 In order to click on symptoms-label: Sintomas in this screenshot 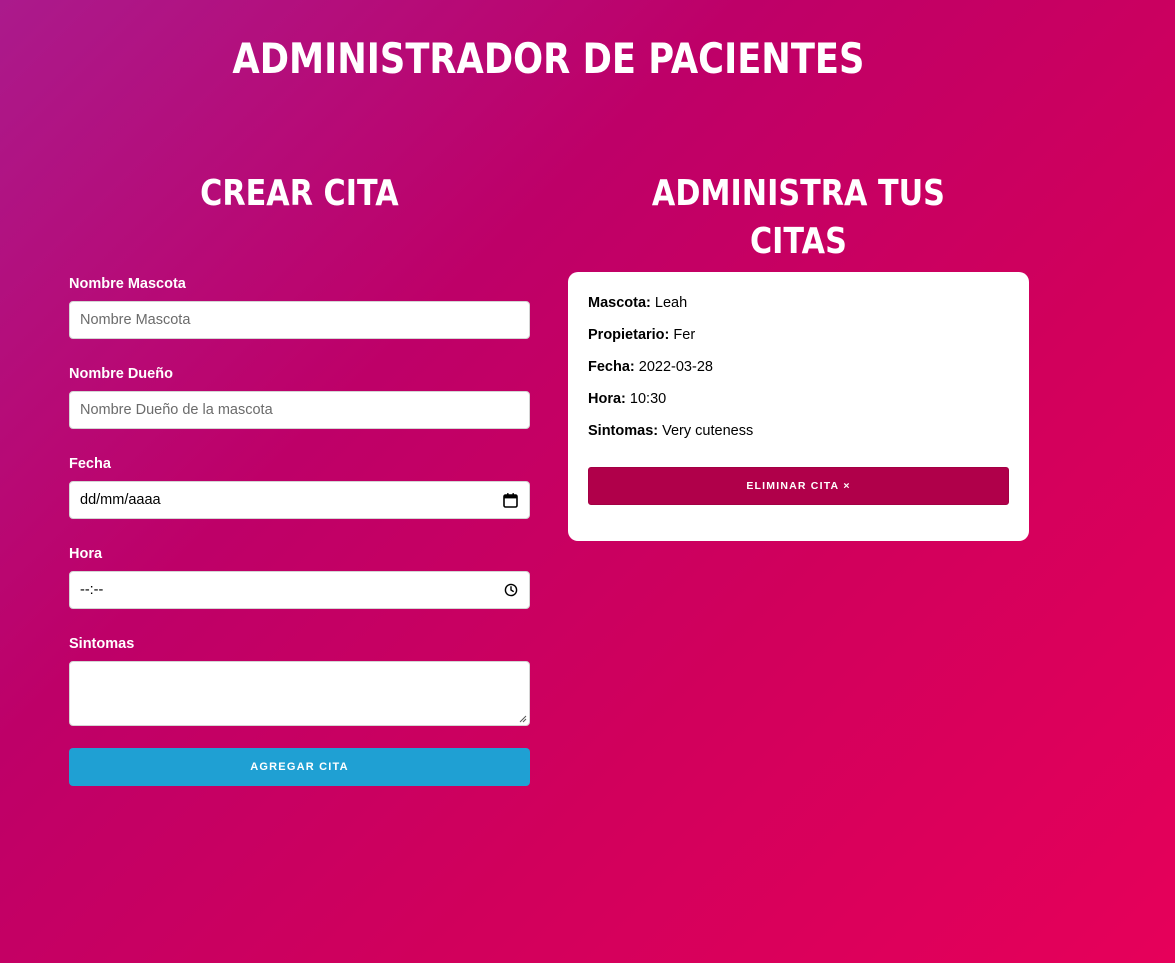, I will do `click(102, 644)`.